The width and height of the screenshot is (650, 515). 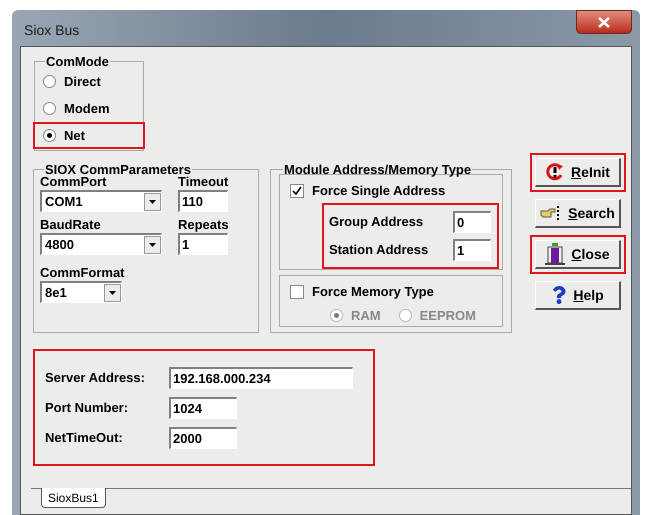 I want to click on field-label: CommFormat, so click(x=83, y=273).